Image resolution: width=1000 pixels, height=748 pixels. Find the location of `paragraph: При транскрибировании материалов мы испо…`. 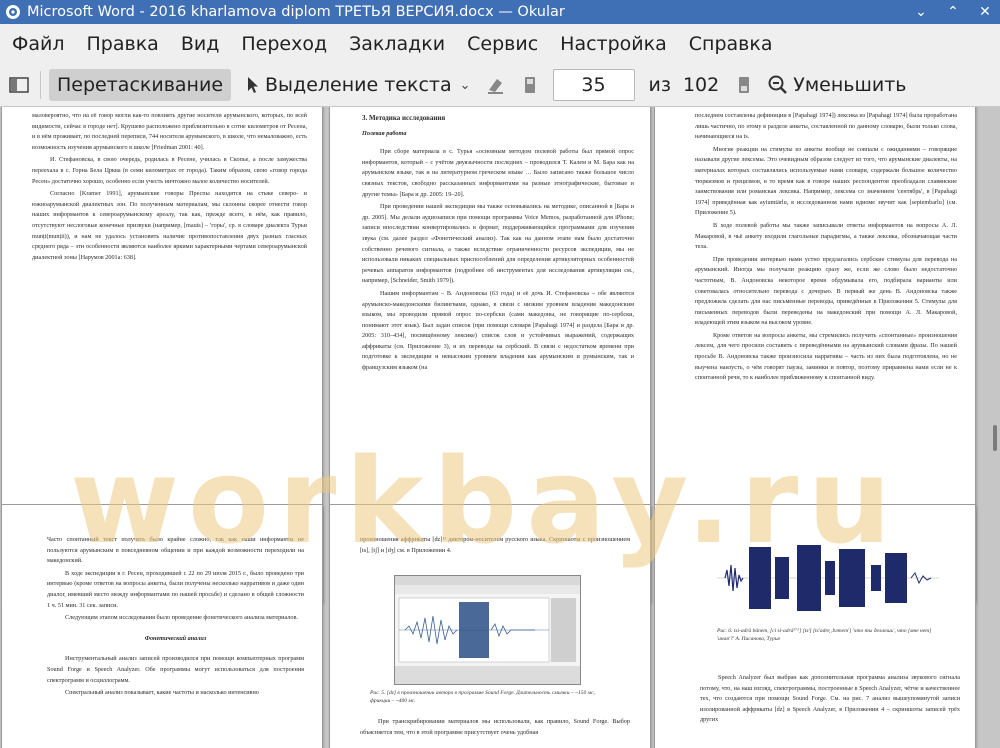

paragraph: При транскрибировании материалов мы испо… is located at coordinates (495, 727).